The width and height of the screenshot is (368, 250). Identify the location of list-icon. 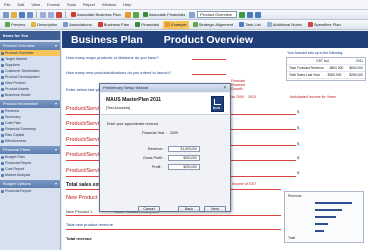
(258, 14).